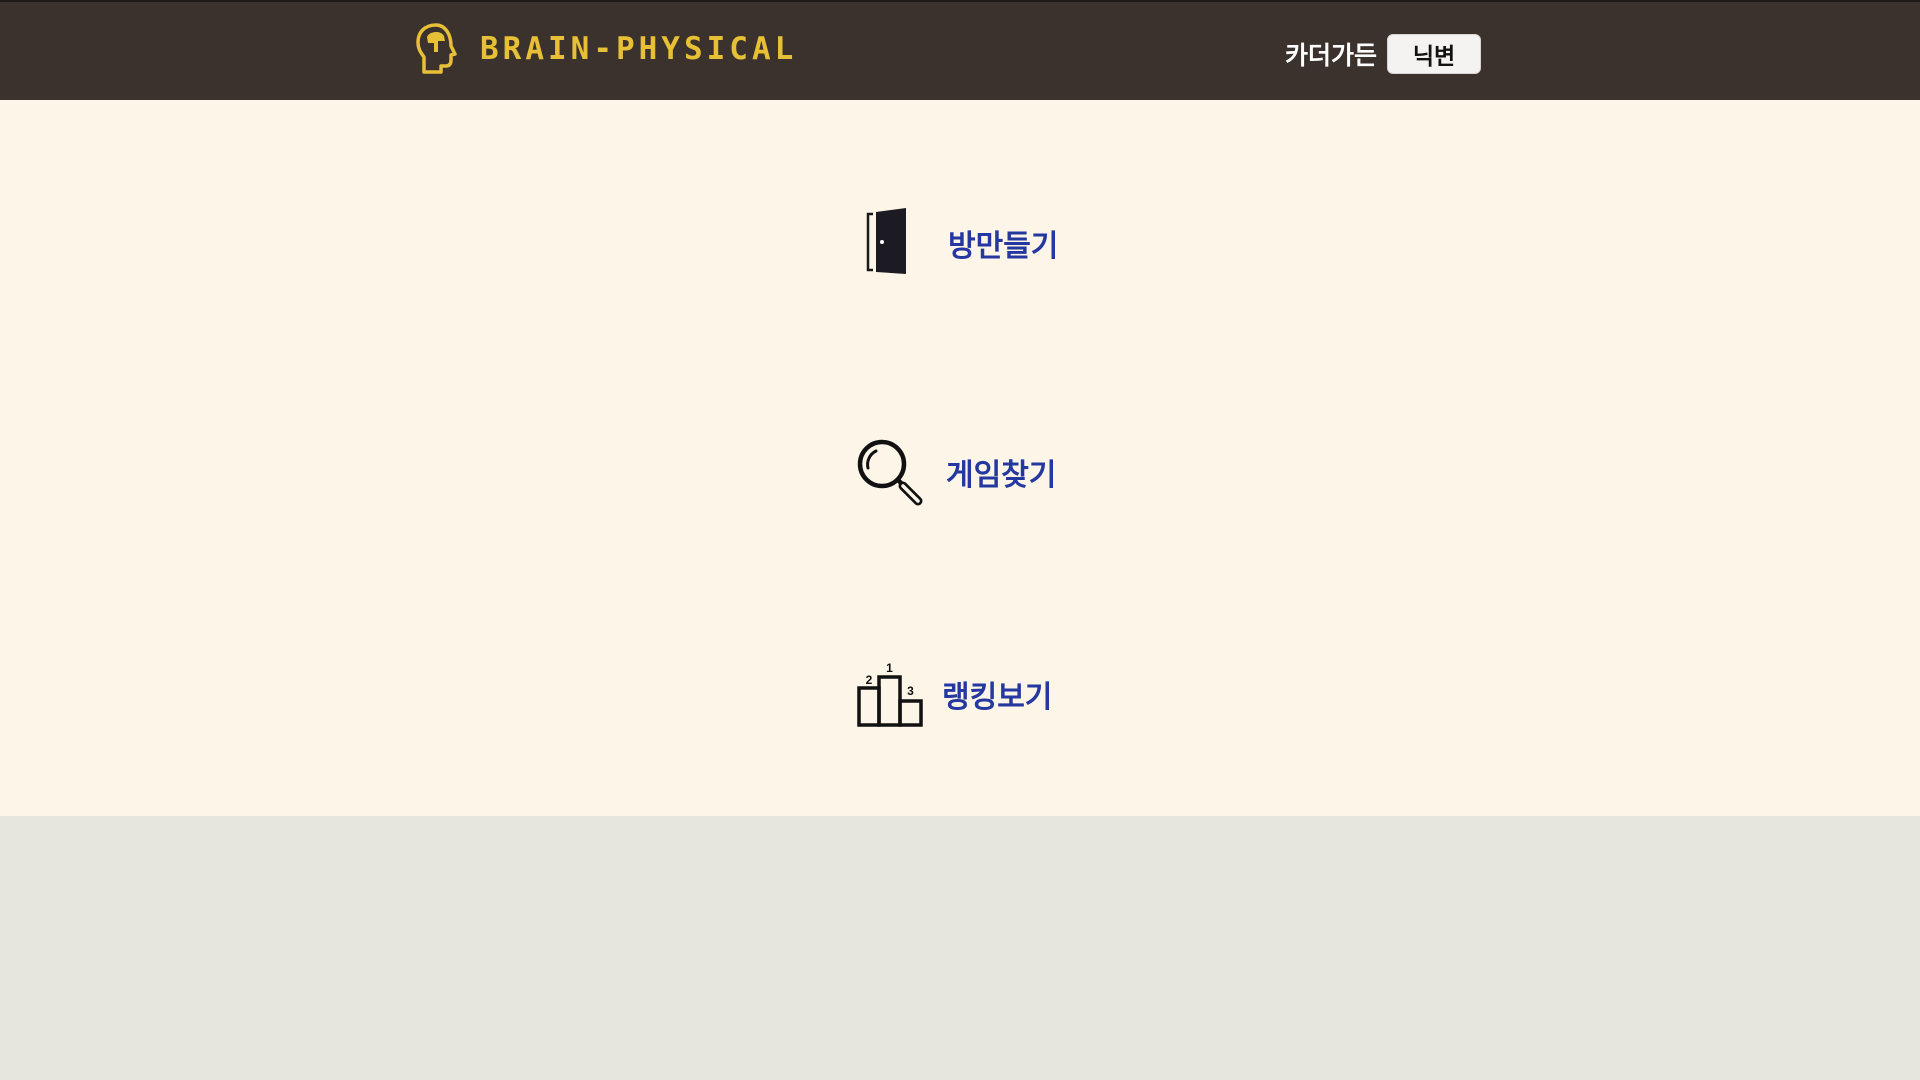  Describe the element at coordinates (1003, 246) in the screenshot. I see `create-room-label: 방만들기` at that location.